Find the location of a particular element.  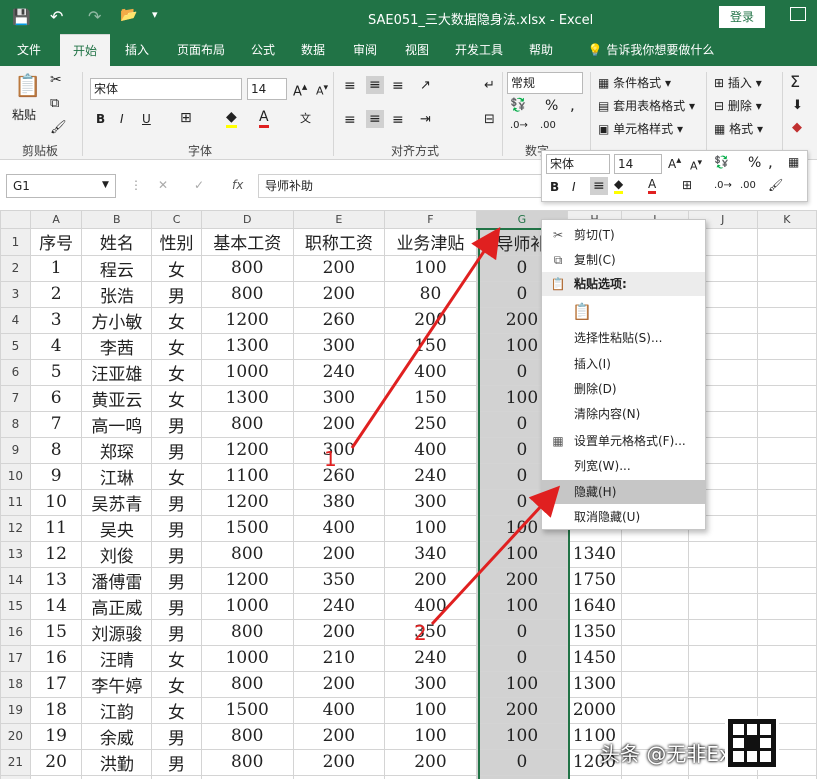

borders-icon: ⊞ is located at coordinates (186, 118).